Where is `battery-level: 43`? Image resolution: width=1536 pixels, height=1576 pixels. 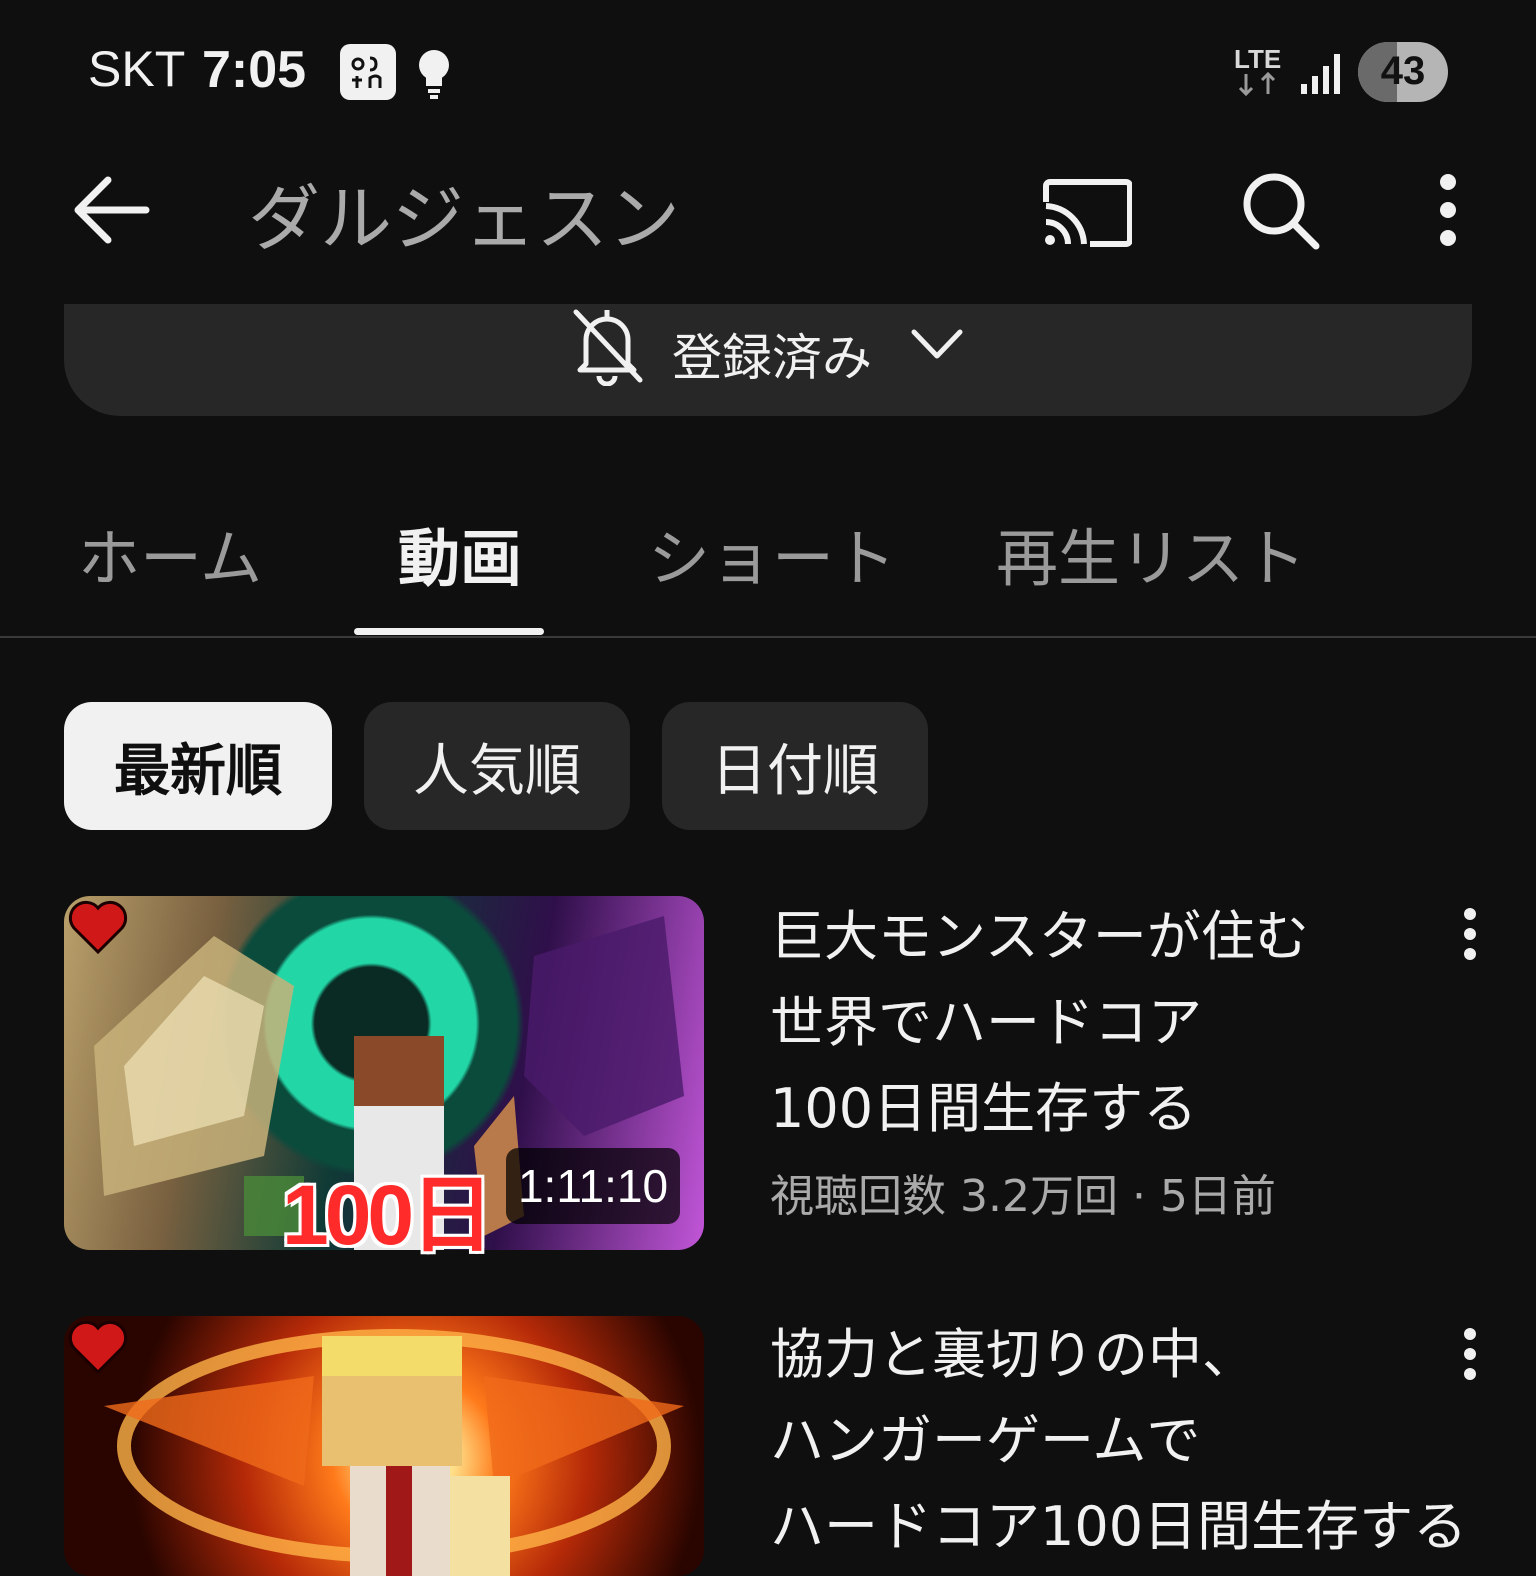 battery-level: 43 is located at coordinates (1403, 71).